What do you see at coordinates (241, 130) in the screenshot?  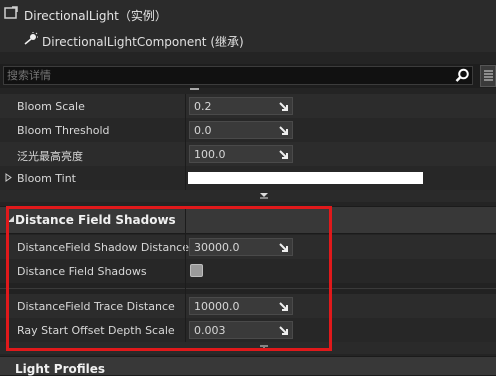 I see `bloom-threshold-field: 0.0` at bounding box center [241, 130].